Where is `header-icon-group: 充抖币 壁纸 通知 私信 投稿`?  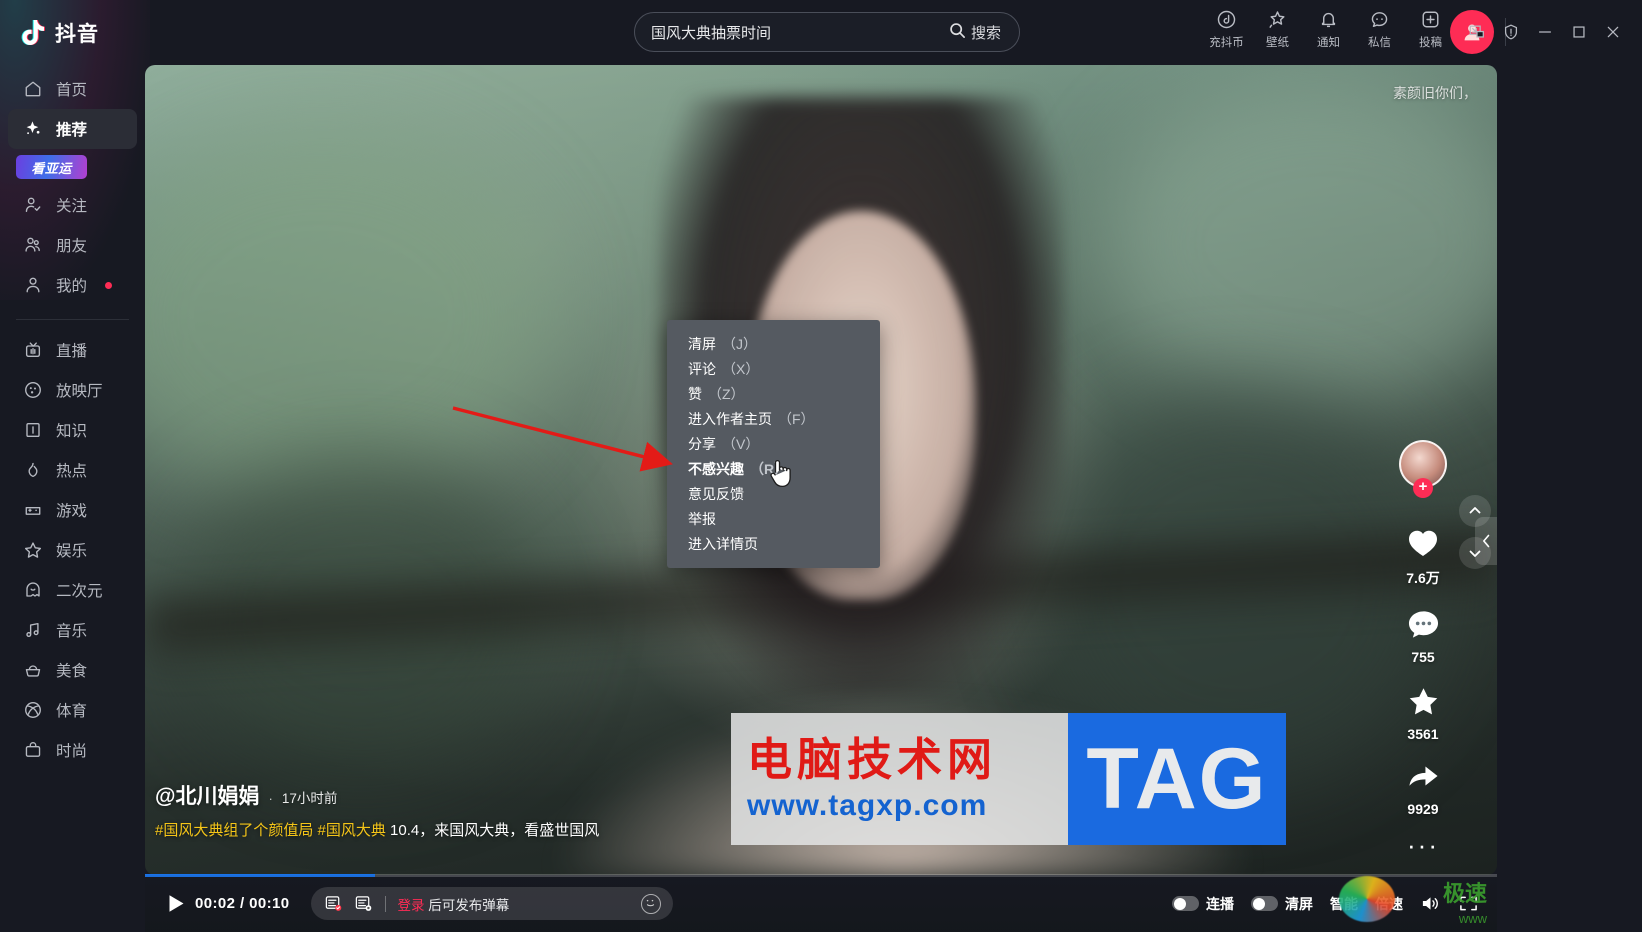 header-icon-group: 充抖币 壁纸 通知 私信 投稿 is located at coordinates (1328, 29).